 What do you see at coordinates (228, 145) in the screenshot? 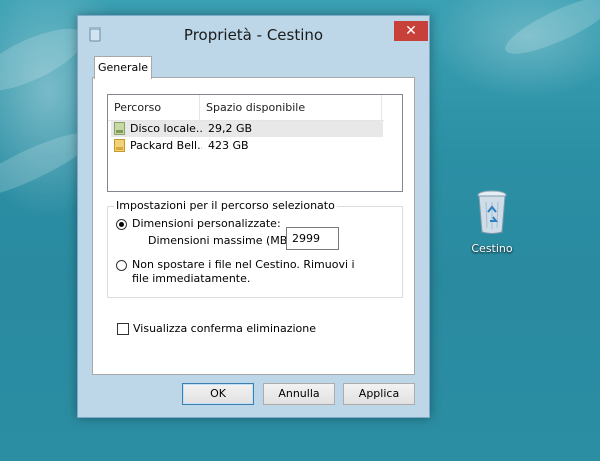
I see `free-space: 423 GB` at bounding box center [228, 145].